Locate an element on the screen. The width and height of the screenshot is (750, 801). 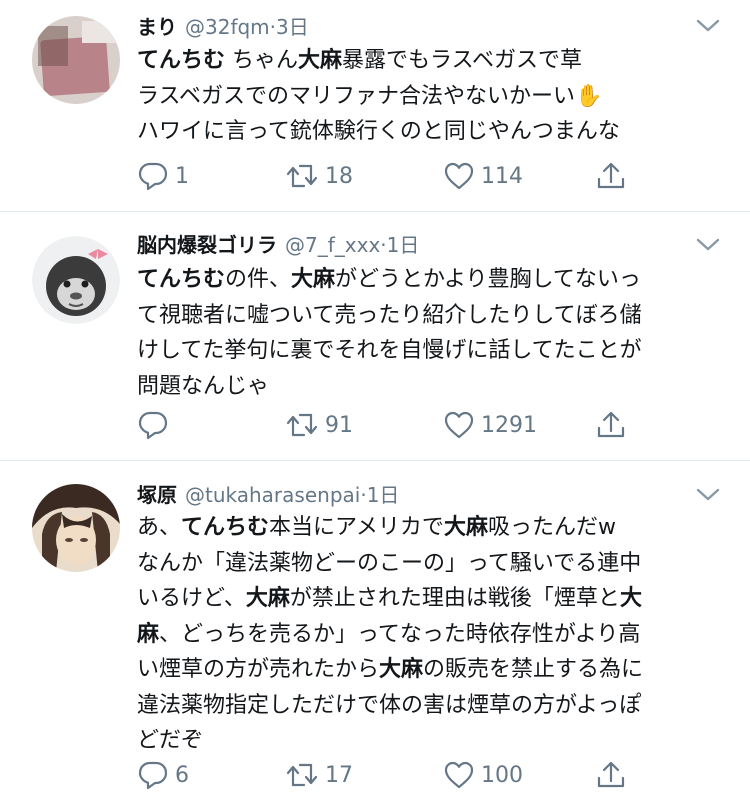
reply-button is located at coordinates (156, 425).